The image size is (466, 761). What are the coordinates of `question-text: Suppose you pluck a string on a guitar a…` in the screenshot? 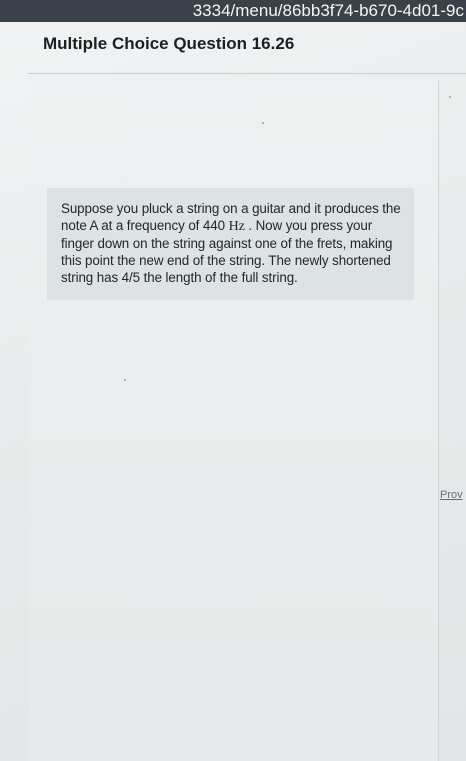 It's located at (232, 243).